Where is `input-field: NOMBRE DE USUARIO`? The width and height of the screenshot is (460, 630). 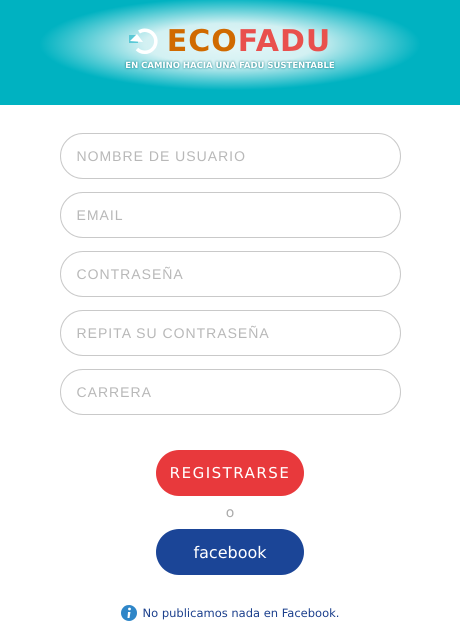 input-field: NOMBRE DE USUARIO is located at coordinates (230, 156).